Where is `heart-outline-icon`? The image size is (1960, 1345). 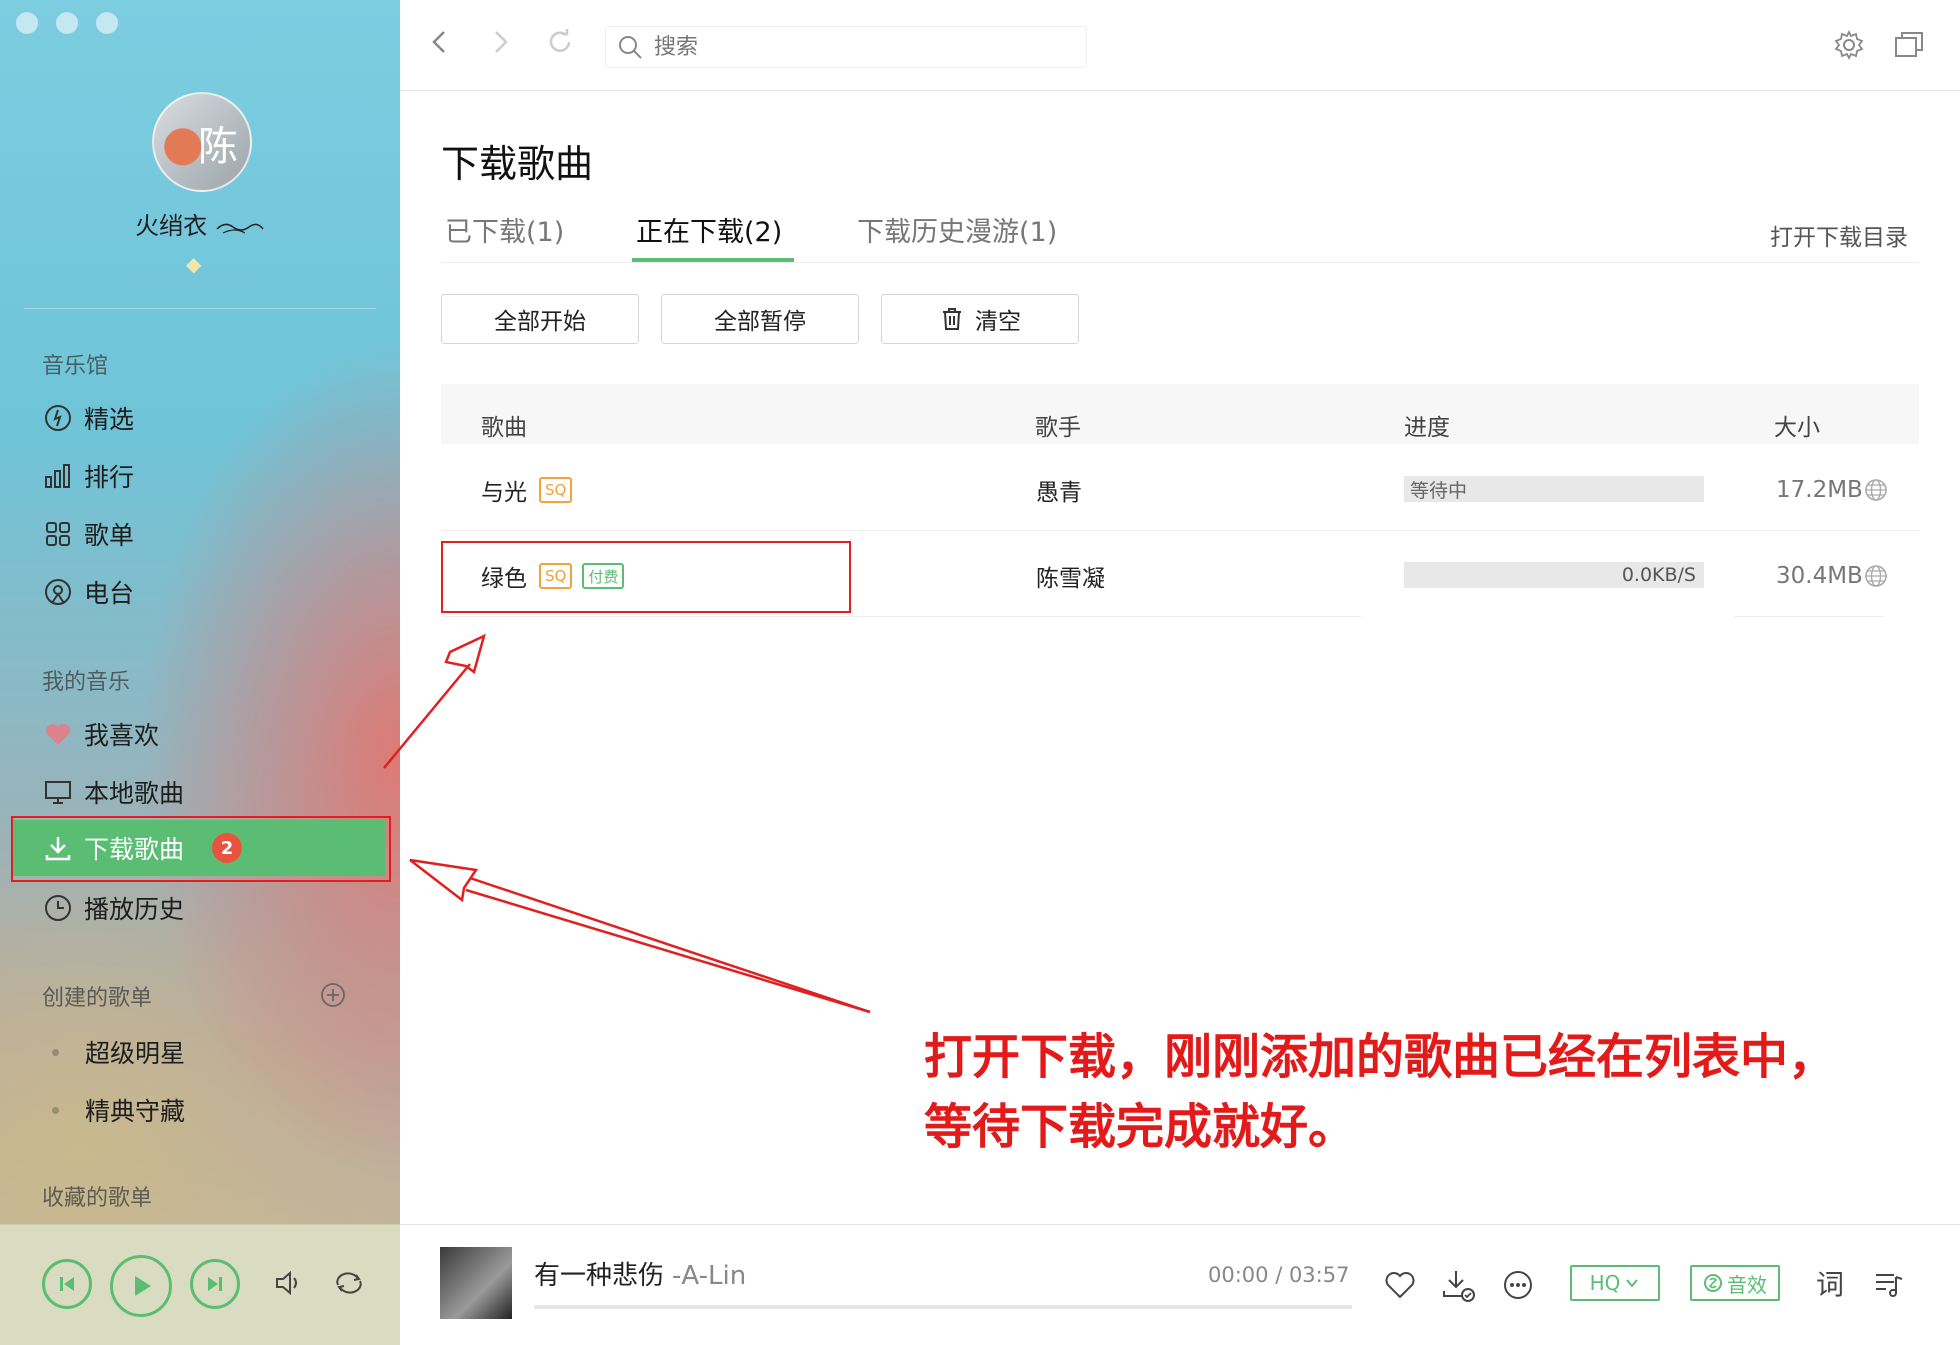
heart-outline-icon is located at coordinates (1400, 1285).